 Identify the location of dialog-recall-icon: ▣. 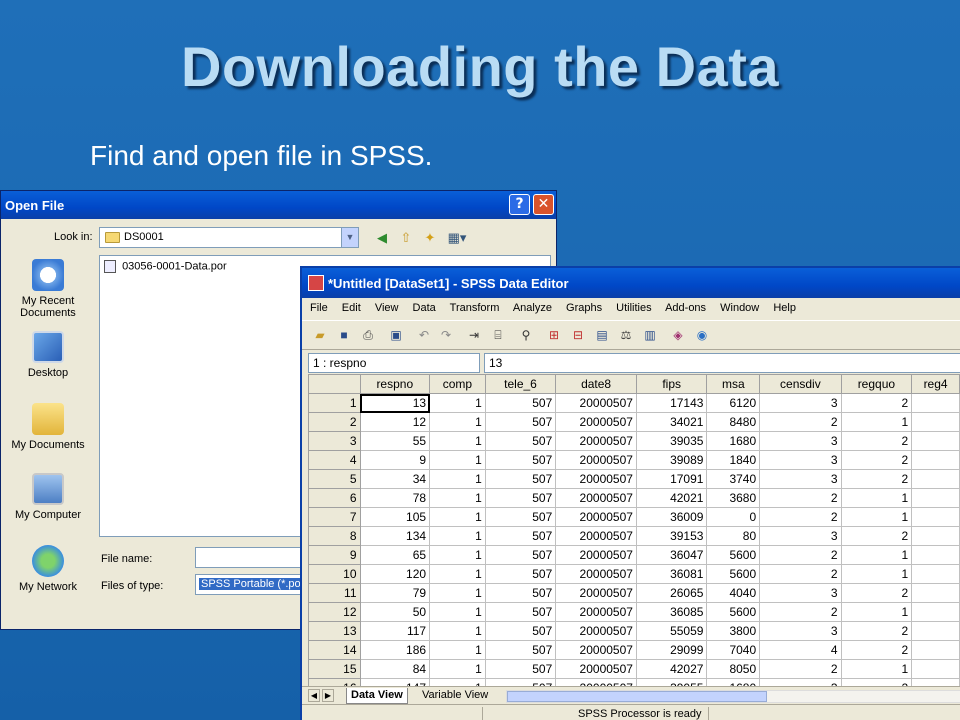
(396, 335).